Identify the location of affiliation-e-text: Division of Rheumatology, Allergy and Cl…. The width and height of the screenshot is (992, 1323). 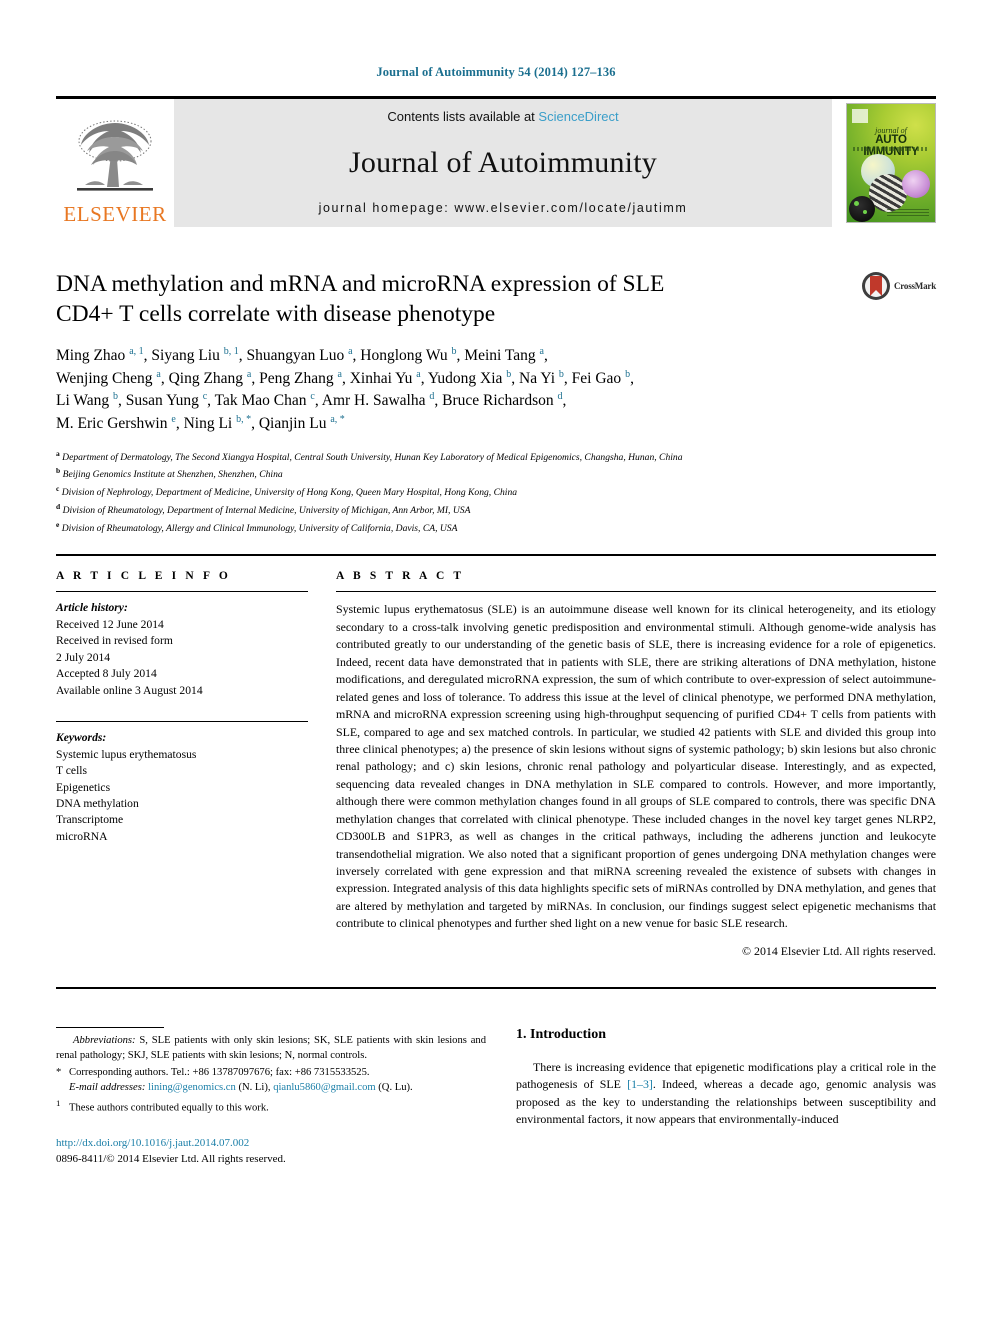
(259, 528).